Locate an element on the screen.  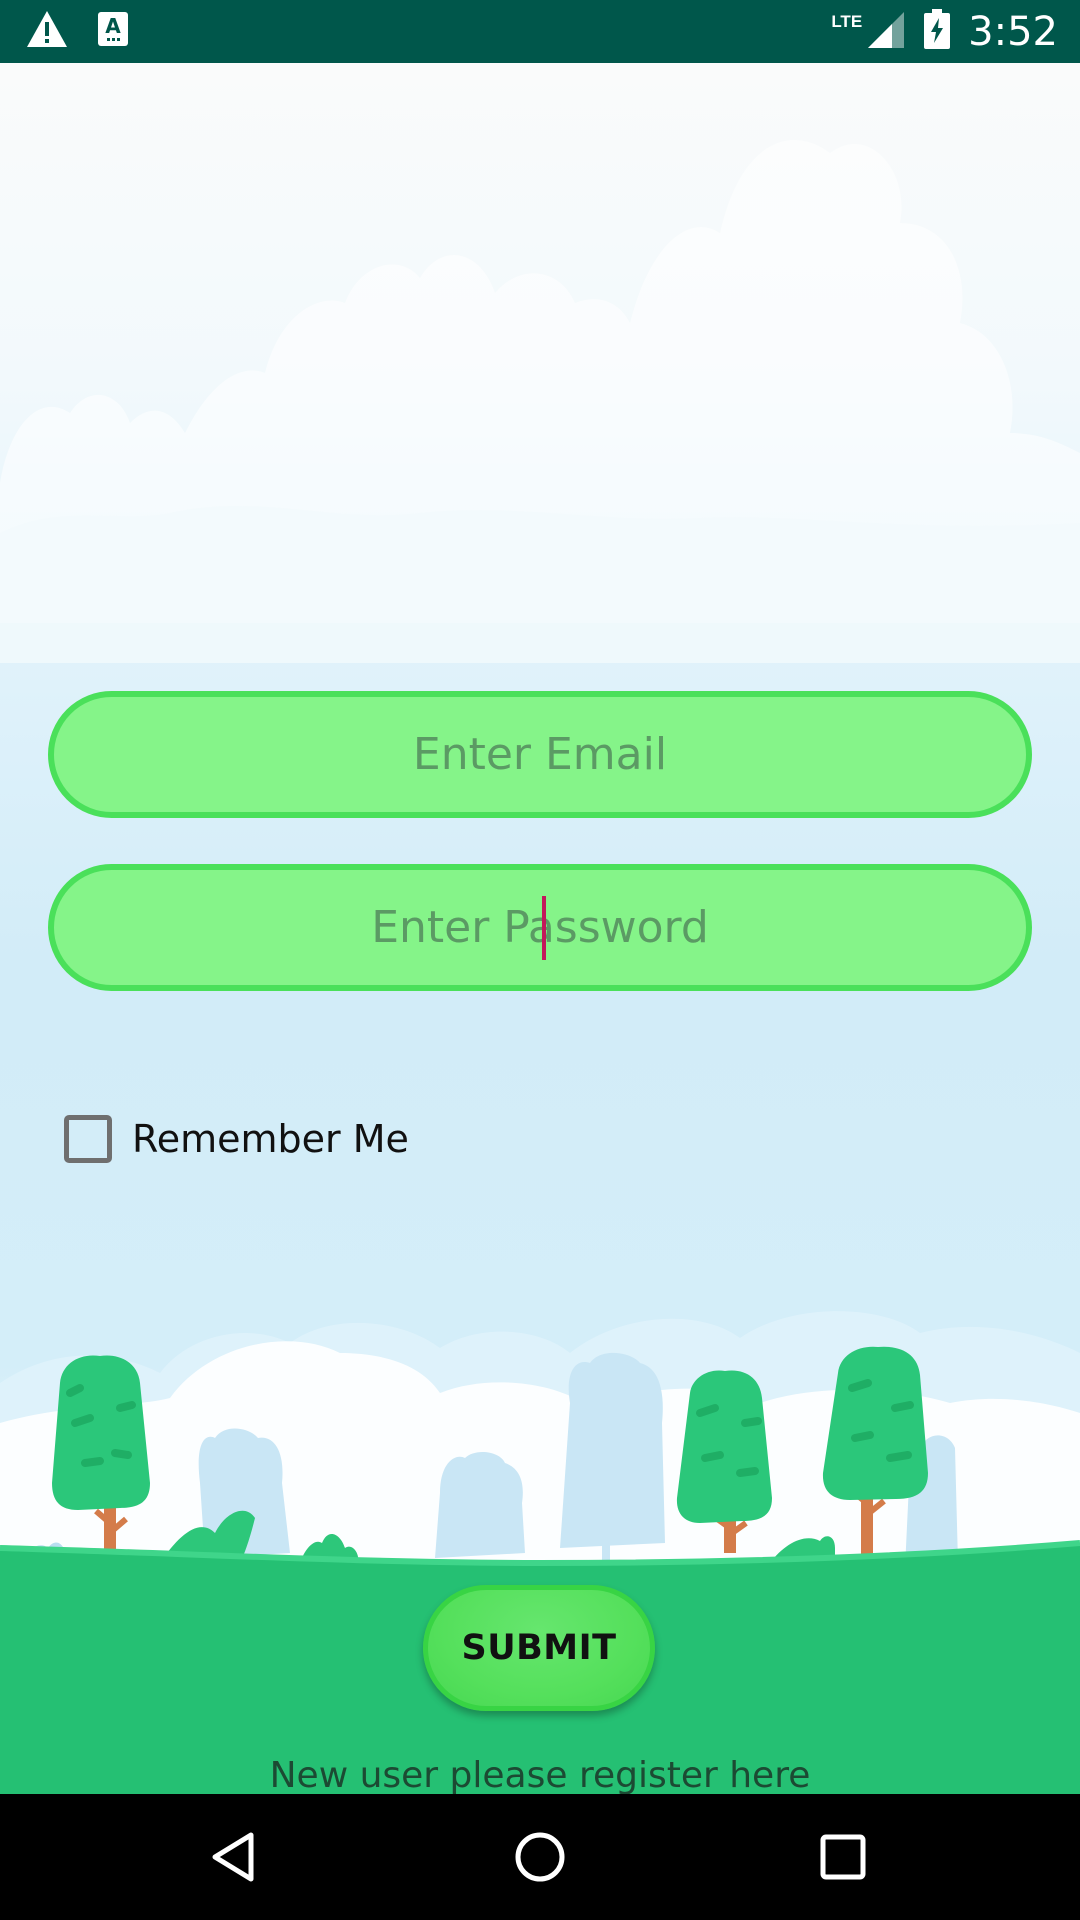
warning-icon is located at coordinates (47, 31).